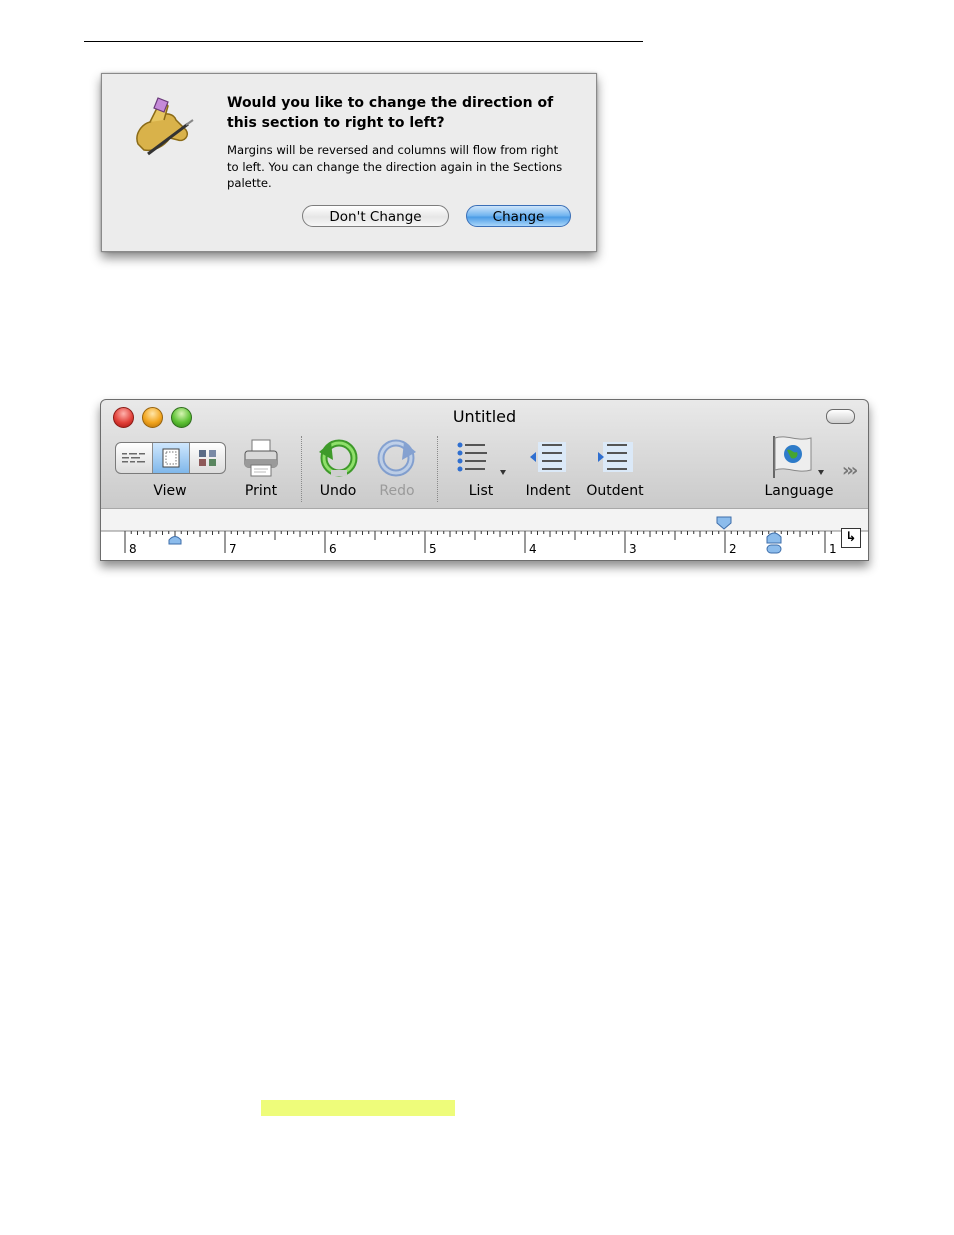 The image size is (954, 1235). What do you see at coordinates (170, 491) in the screenshot?
I see `view-label: View` at bounding box center [170, 491].